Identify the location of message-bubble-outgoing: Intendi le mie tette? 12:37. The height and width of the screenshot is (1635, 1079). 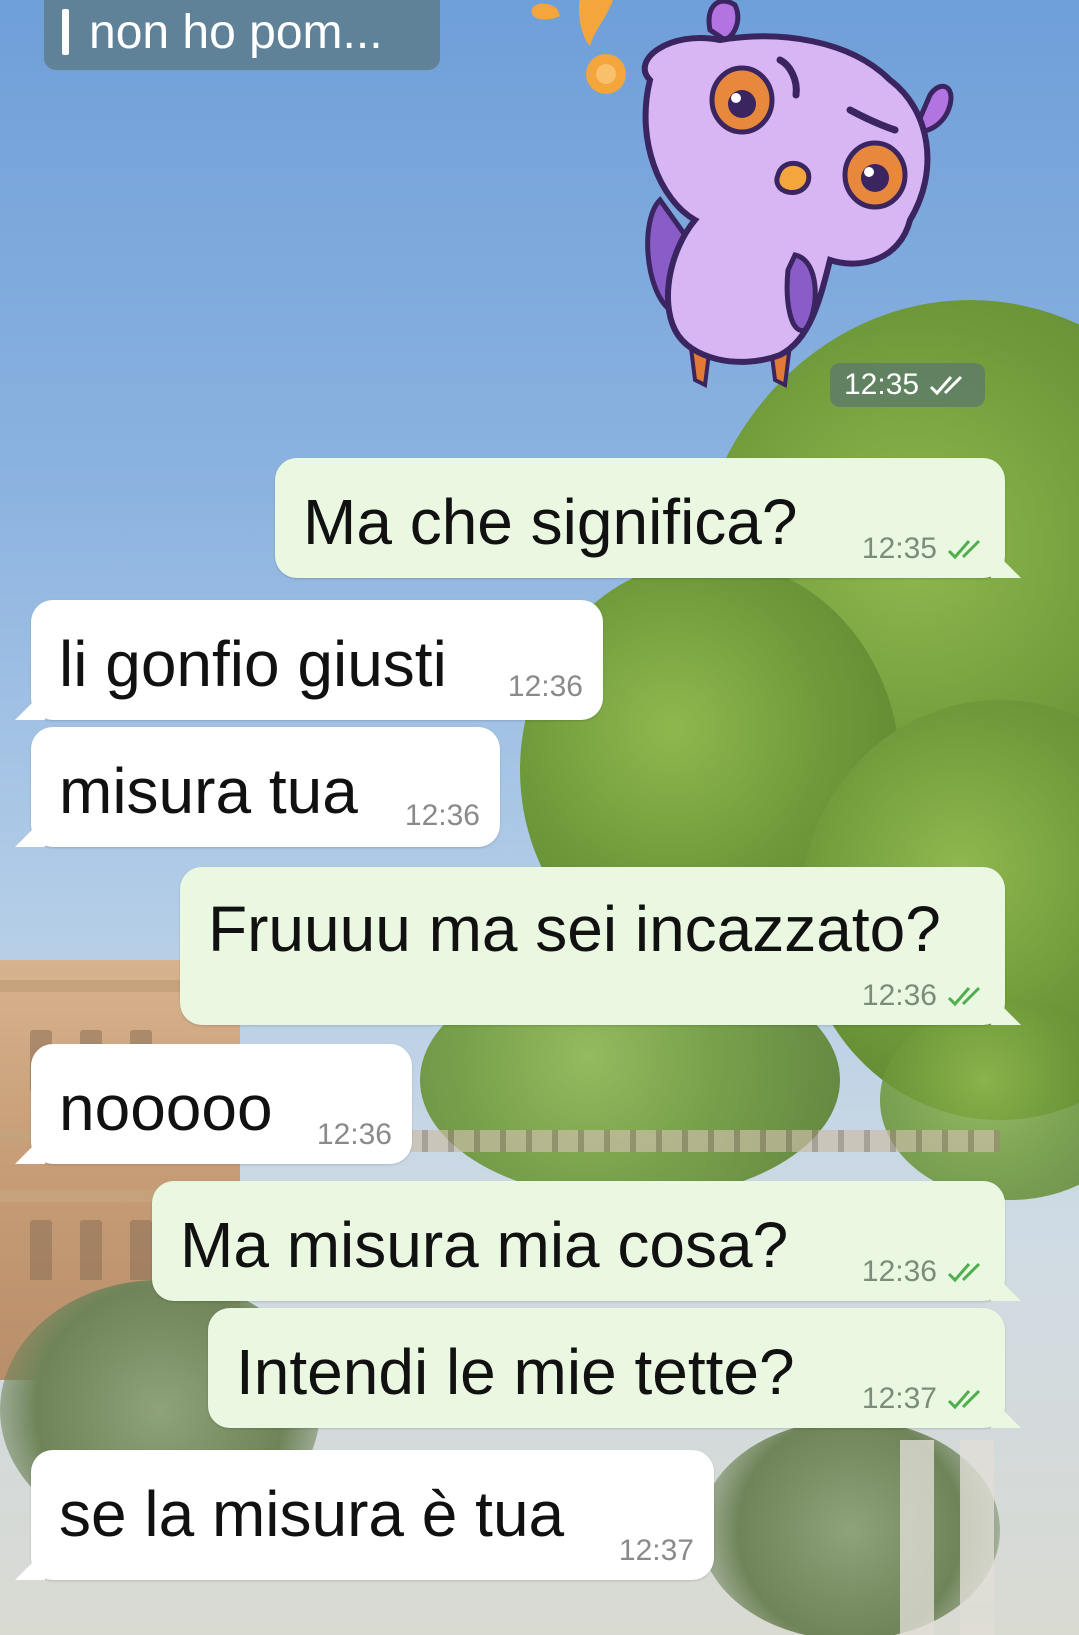
(606, 1368).